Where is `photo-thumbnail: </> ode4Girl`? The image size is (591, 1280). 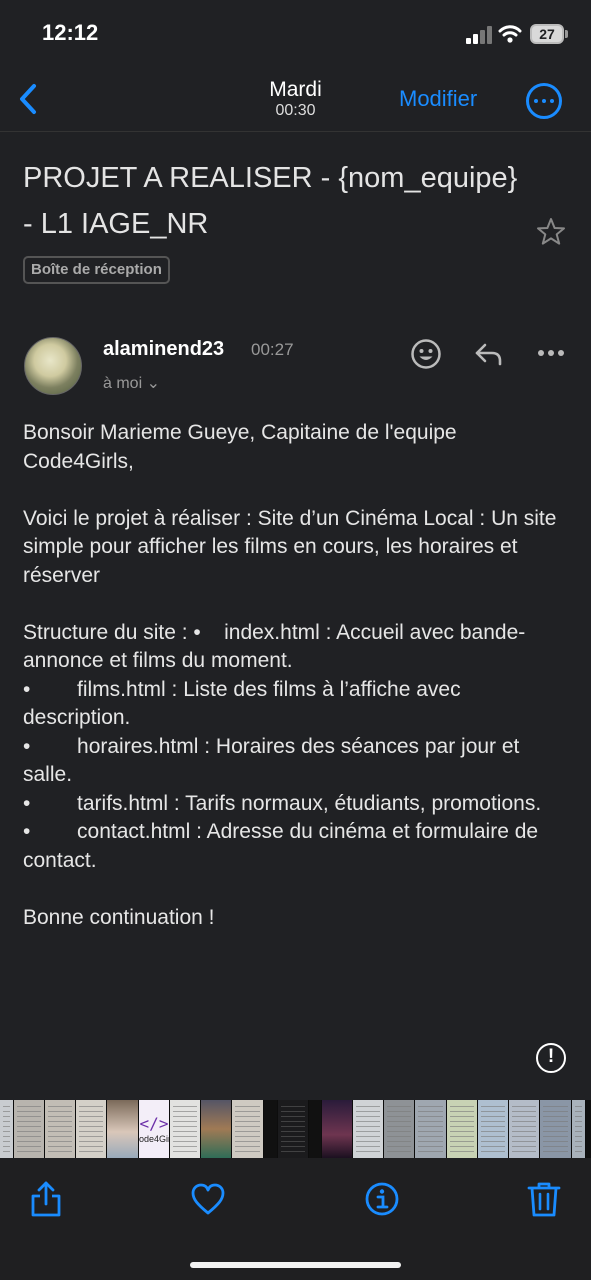
photo-thumbnail: </> ode4Girl is located at coordinates (154, 1129).